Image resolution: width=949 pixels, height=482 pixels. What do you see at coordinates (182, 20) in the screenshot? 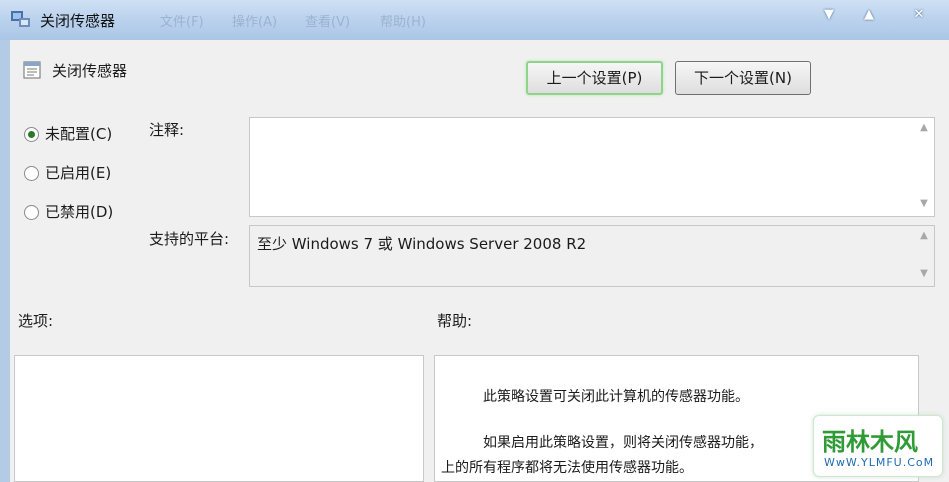
I see `menu-file: 文件(F)` at bounding box center [182, 20].